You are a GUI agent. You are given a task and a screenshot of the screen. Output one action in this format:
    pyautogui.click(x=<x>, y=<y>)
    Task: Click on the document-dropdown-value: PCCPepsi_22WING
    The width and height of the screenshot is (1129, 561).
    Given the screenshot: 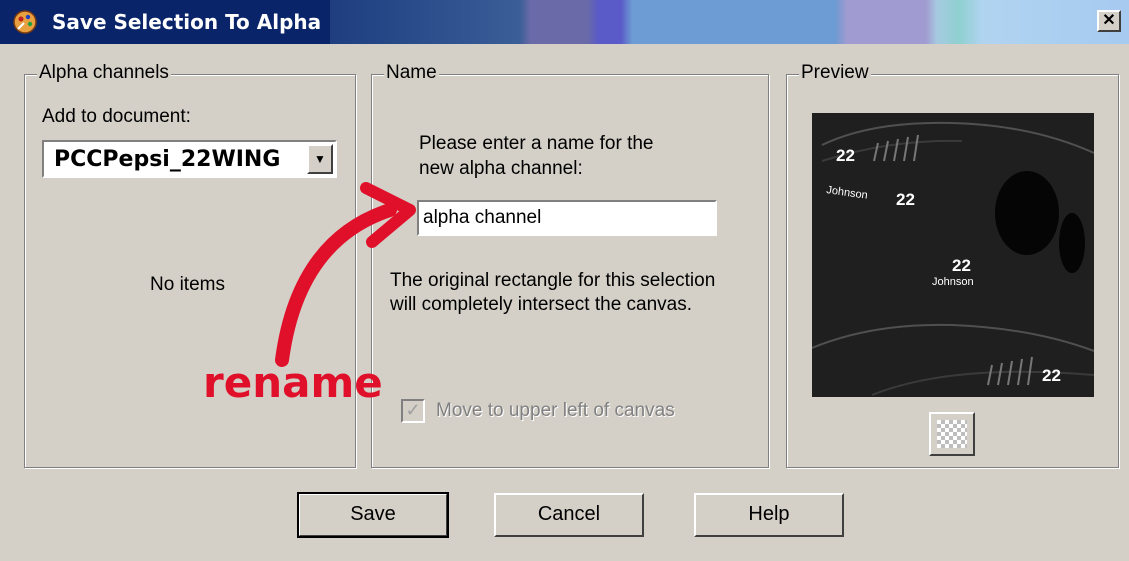 What is the action you would take?
    pyautogui.click(x=167, y=159)
    